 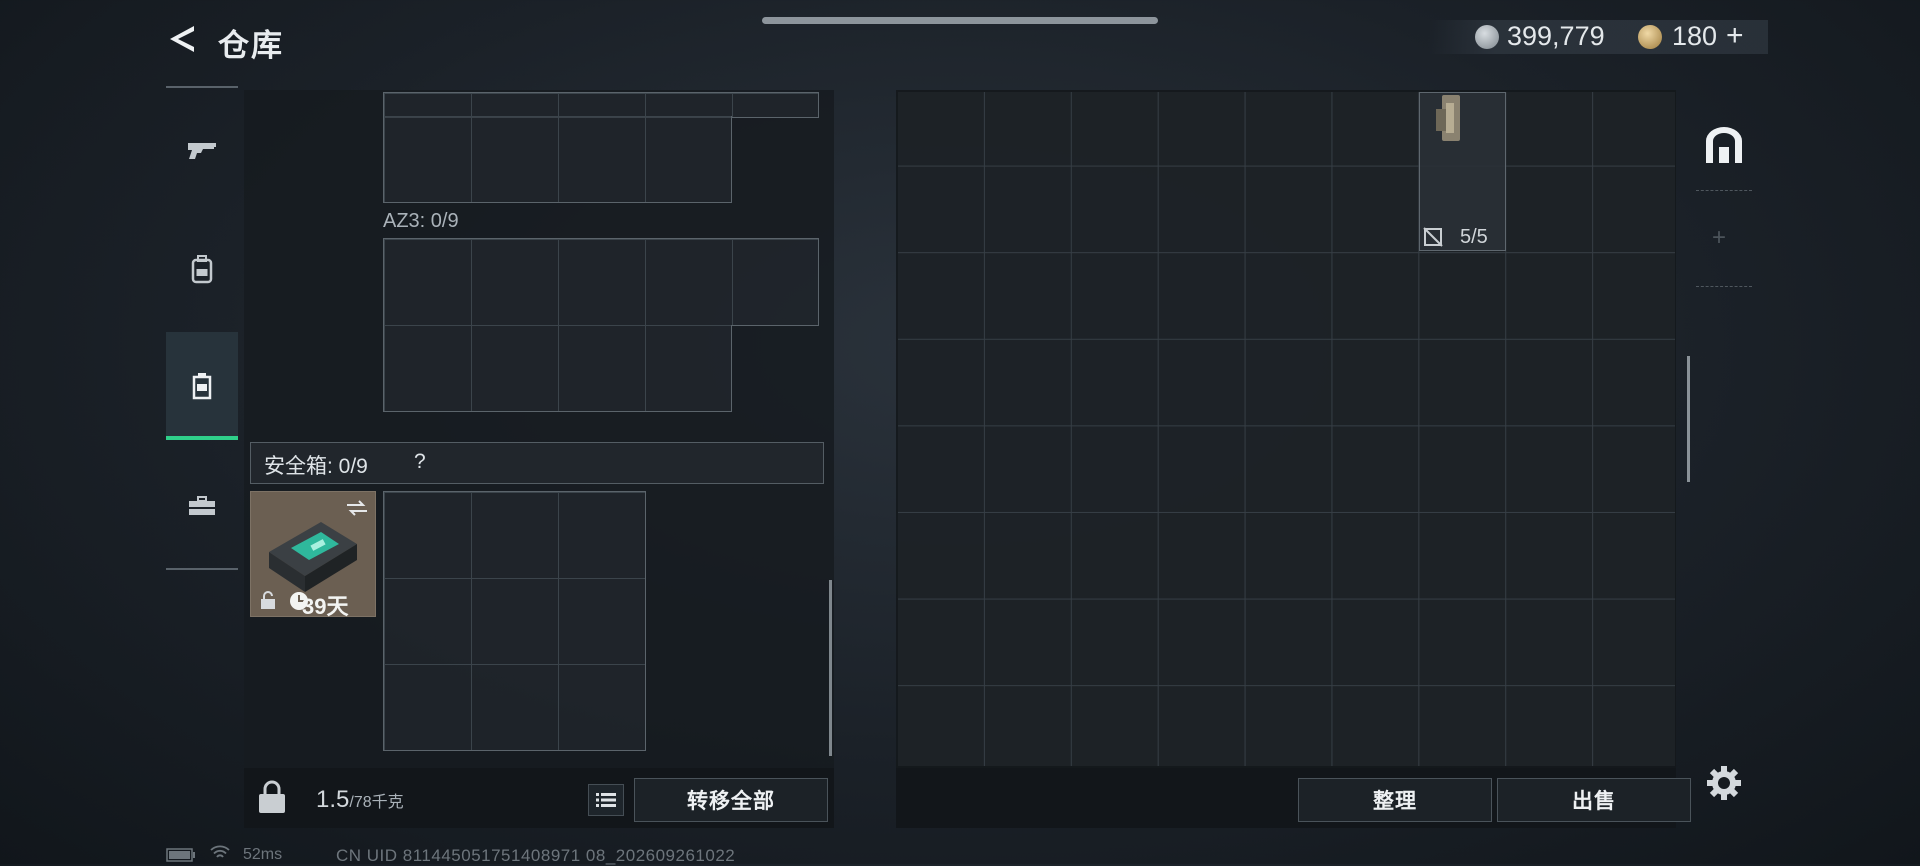 What do you see at coordinates (514, 621) in the screenshot?
I see `safe-box-grid` at bounding box center [514, 621].